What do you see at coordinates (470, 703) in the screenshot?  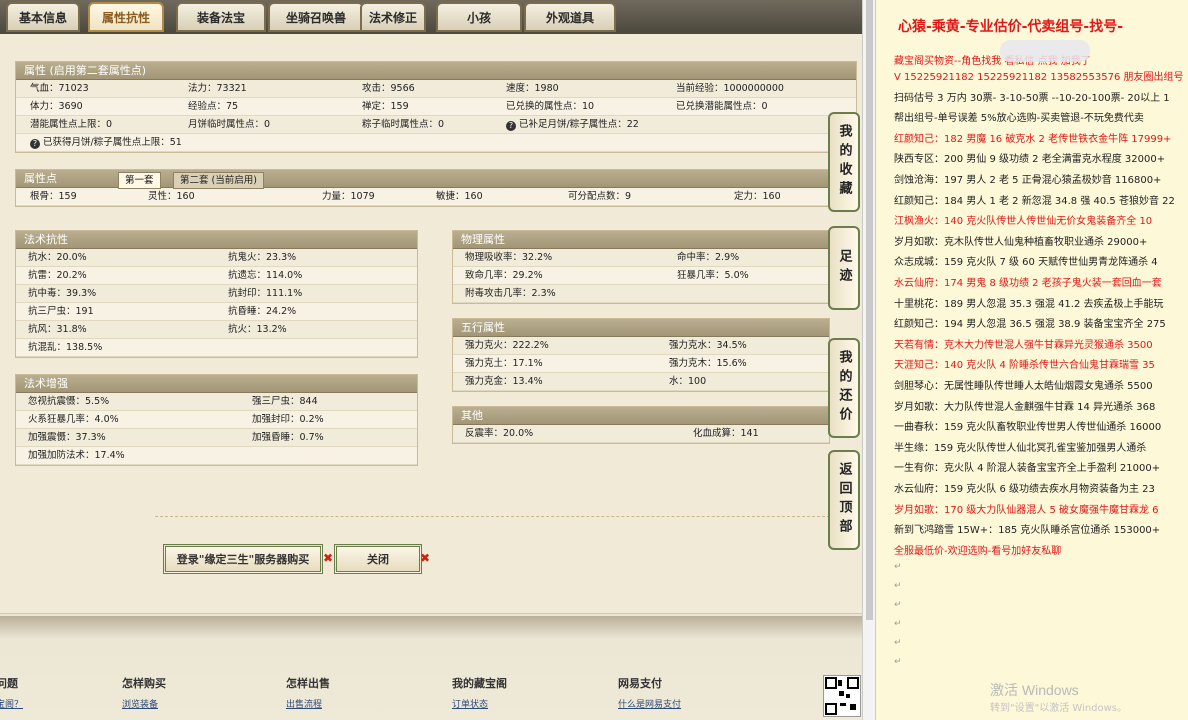 I see `footer-link: 订单状态` at bounding box center [470, 703].